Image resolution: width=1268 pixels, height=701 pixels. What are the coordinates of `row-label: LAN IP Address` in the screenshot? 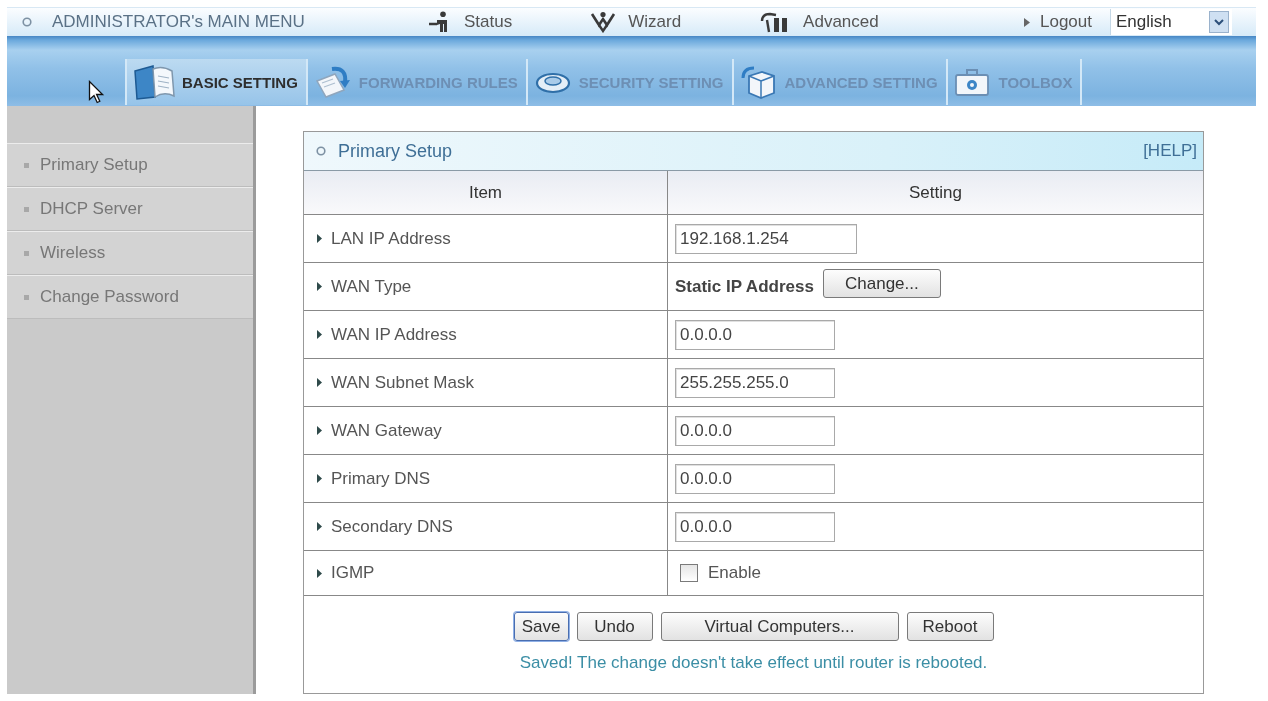 It's located at (391, 238).